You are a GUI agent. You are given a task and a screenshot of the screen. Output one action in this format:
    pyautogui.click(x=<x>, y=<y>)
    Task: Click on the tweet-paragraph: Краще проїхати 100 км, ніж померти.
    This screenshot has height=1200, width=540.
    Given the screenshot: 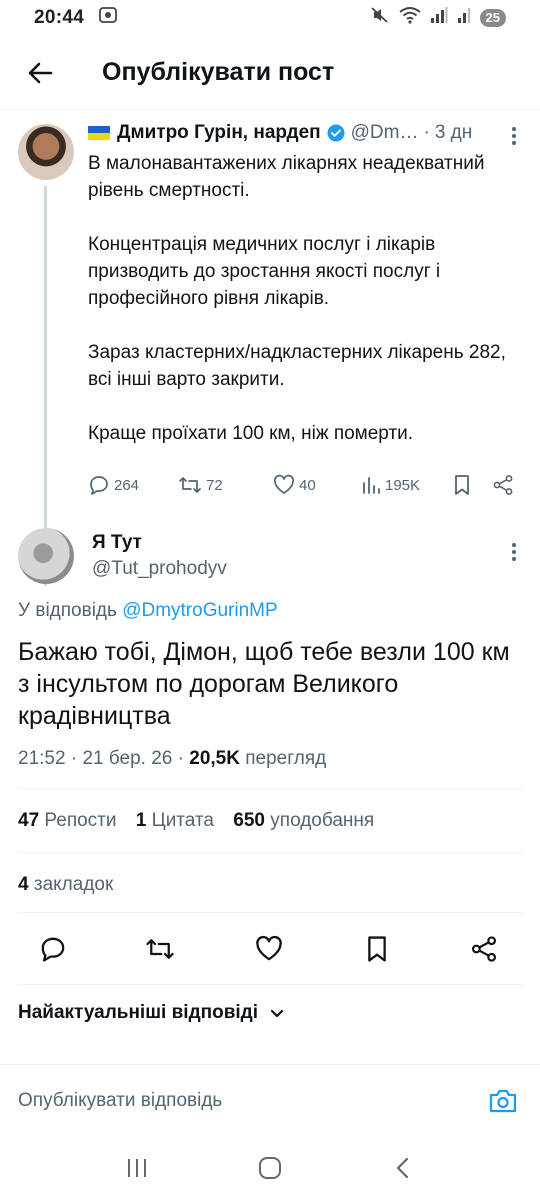 What is the action you would take?
    pyautogui.click(x=251, y=433)
    